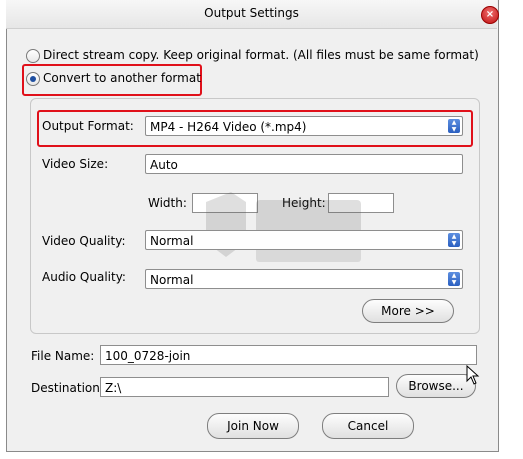 The width and height of the screenshot is (523, 459). I want to click on width-label: Width:, so click(167, 203).